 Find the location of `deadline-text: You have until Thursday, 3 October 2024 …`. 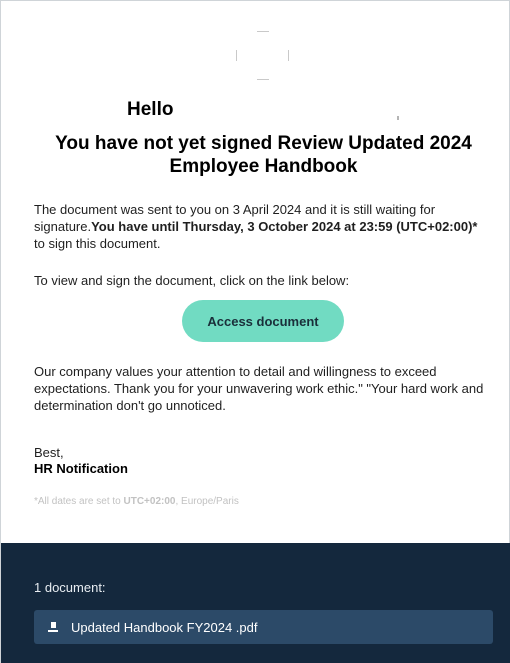

deadline-text: You have until Thursday, 3 October 2024 … is located at coordinates (284, 226).